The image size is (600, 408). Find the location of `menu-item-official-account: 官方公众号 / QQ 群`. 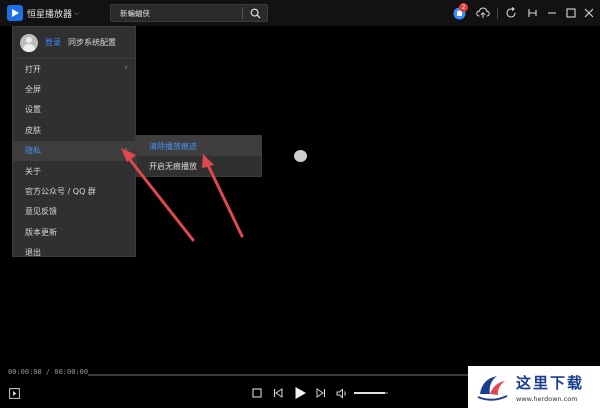

menu-item-official-account: 官方公众号 / QQ 群 is located at coordinates (74, 191).